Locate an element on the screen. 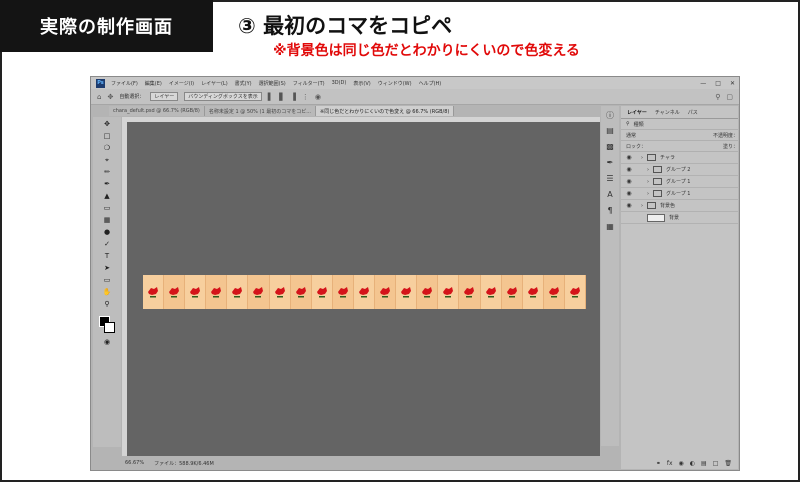  eraser-tool-icon: ▭ is located at coordinates (107, 208).